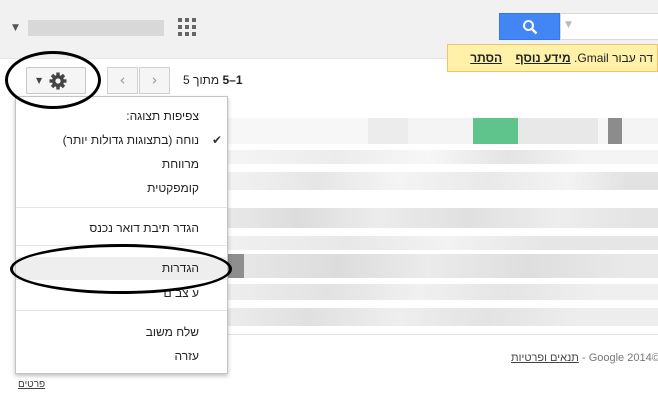  Describe the element at coordinates (31, 384) in the screenshot. I see `details-link: פרטים` at that location.